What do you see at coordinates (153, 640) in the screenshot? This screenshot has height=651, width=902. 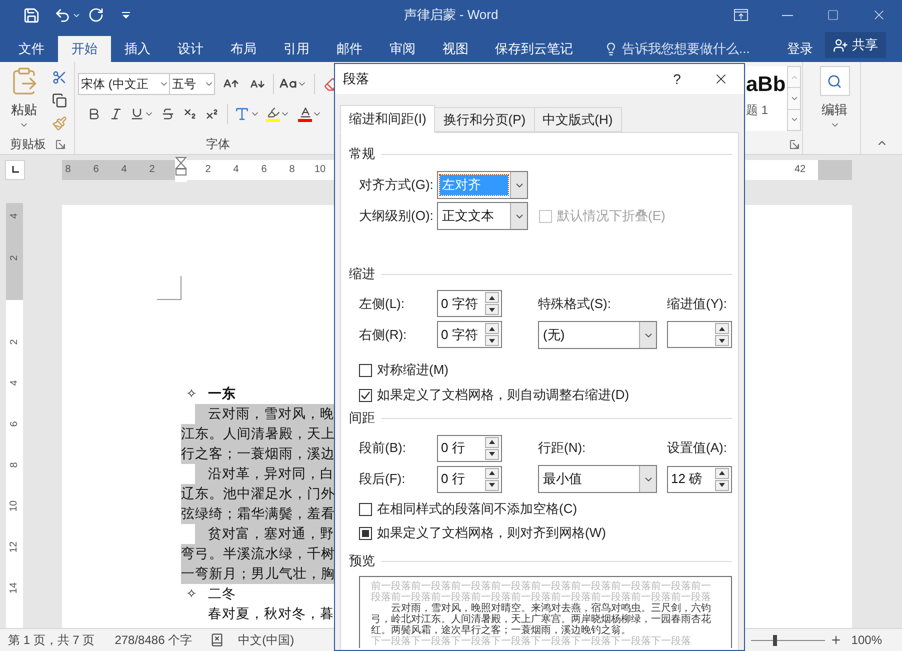 I see `word-count: 278/8486 个字` at bounding box center [153, 640].